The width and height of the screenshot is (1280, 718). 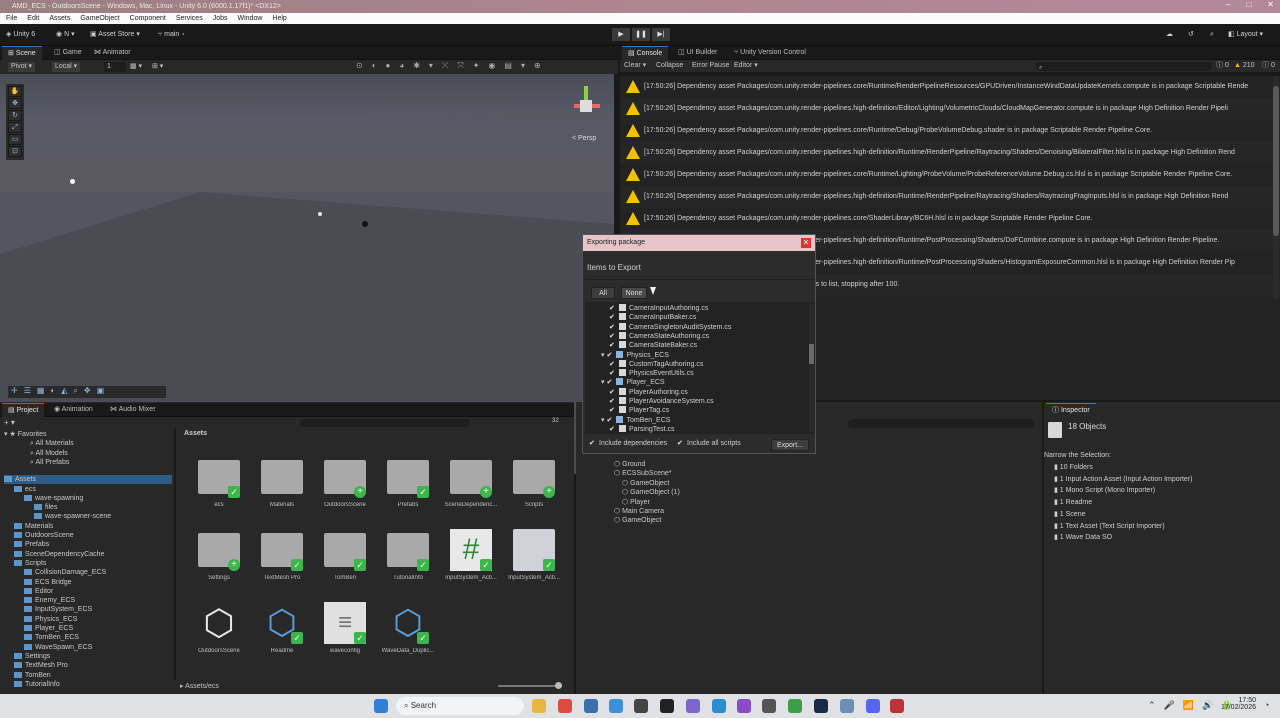 What do you see at coordinates (661, 401) in the screenshot?
I see `export-row: ✔ PlayerAvoidanceSystem.cs` at bounding box center [661, 401].